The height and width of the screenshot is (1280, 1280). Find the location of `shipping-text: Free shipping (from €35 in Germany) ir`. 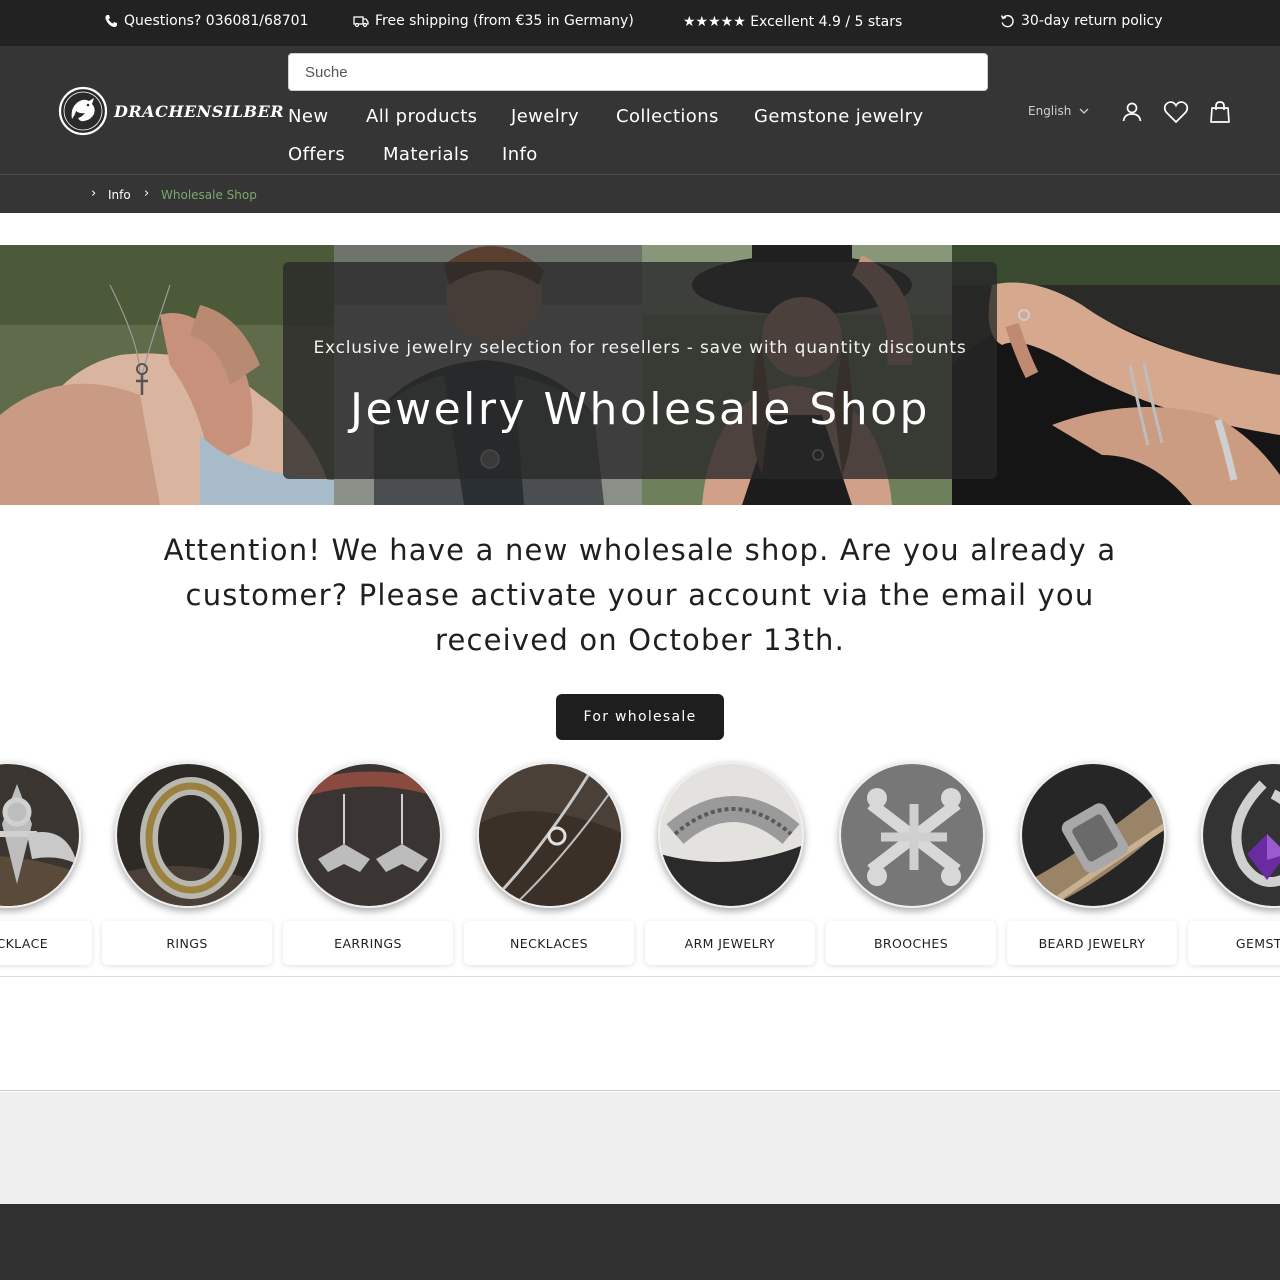

shipping-text: Free shipping (from €35 in Germany) ir is located at coordinates (505, 21).